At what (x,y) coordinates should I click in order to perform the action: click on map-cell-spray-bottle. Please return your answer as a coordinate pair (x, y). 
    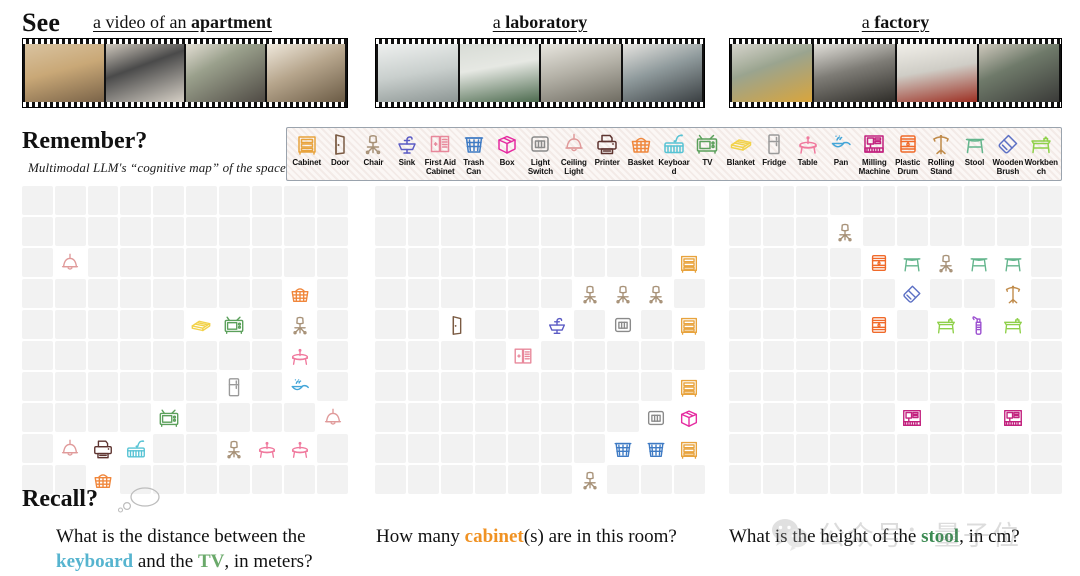
    Looking at the image, I should click on (979, 324).